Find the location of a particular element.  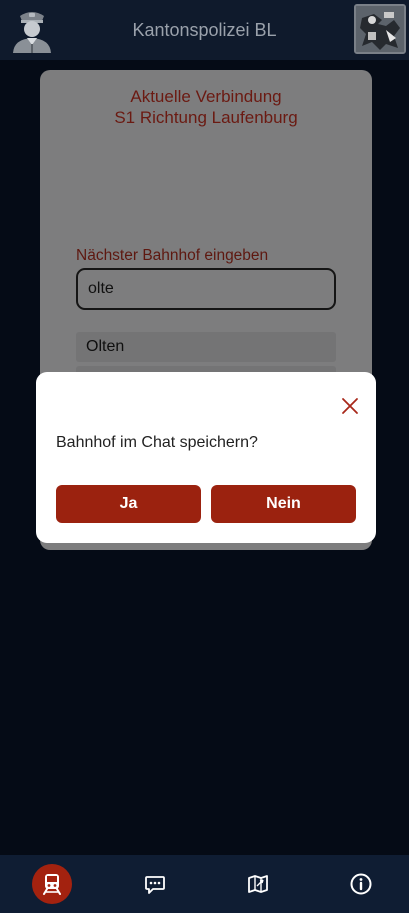

nav-item-chat is located at coordinates (155, 884).